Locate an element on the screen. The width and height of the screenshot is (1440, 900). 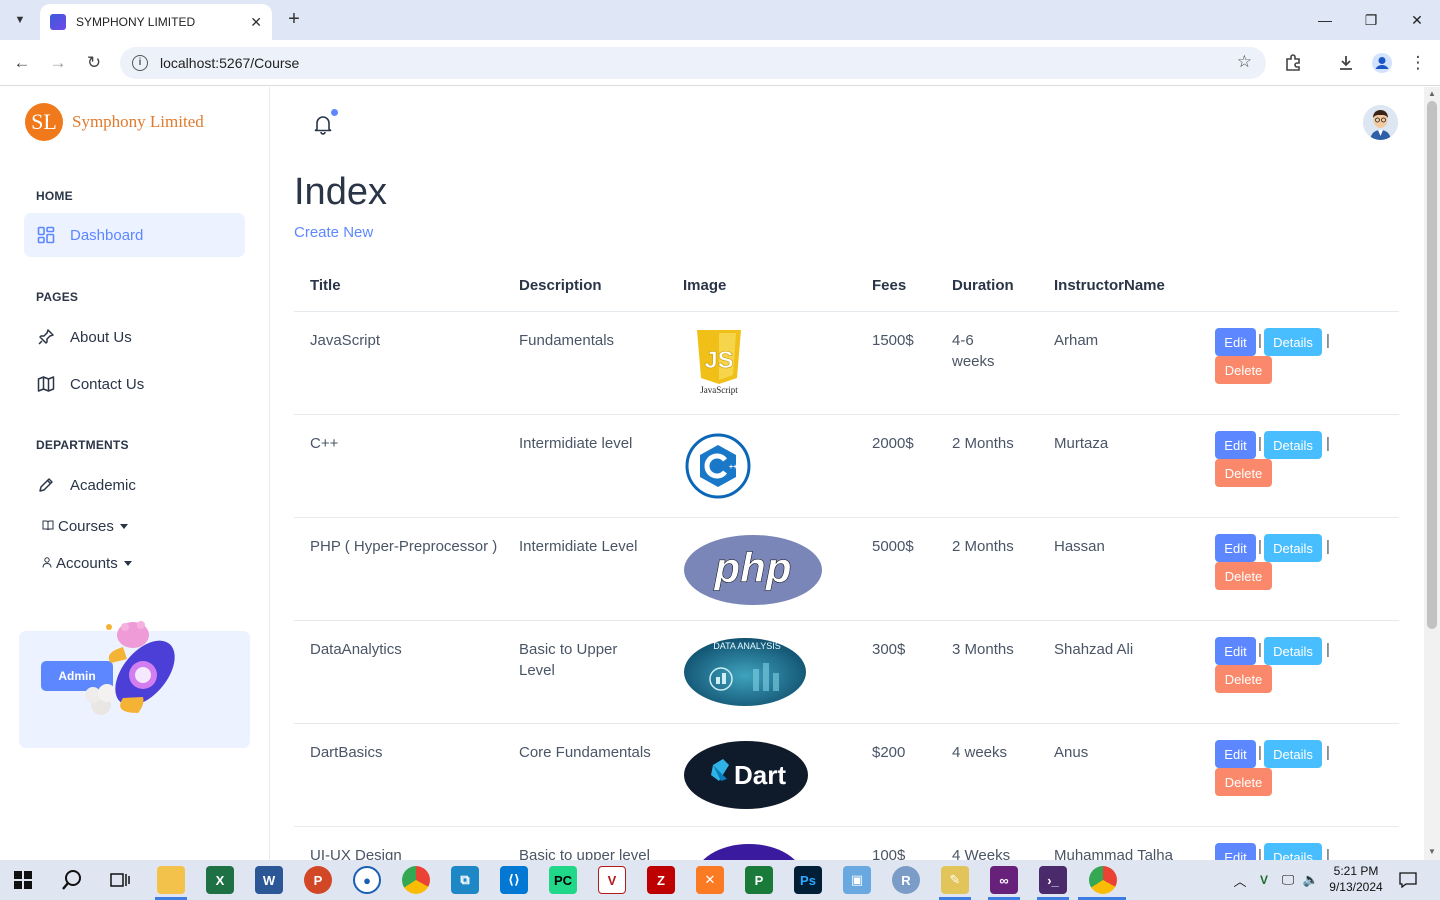
vscode-icon: ⟨⟩ is located at coordinates (514, 880).